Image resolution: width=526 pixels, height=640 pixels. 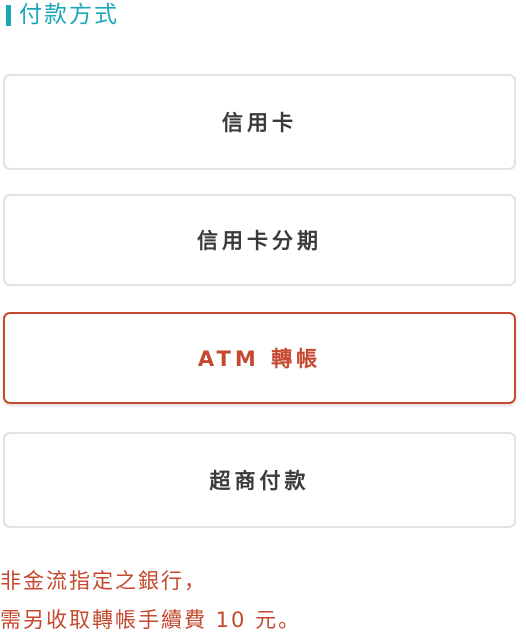 I want to click on section-title: 付款方式, so click(x=69, y=15).